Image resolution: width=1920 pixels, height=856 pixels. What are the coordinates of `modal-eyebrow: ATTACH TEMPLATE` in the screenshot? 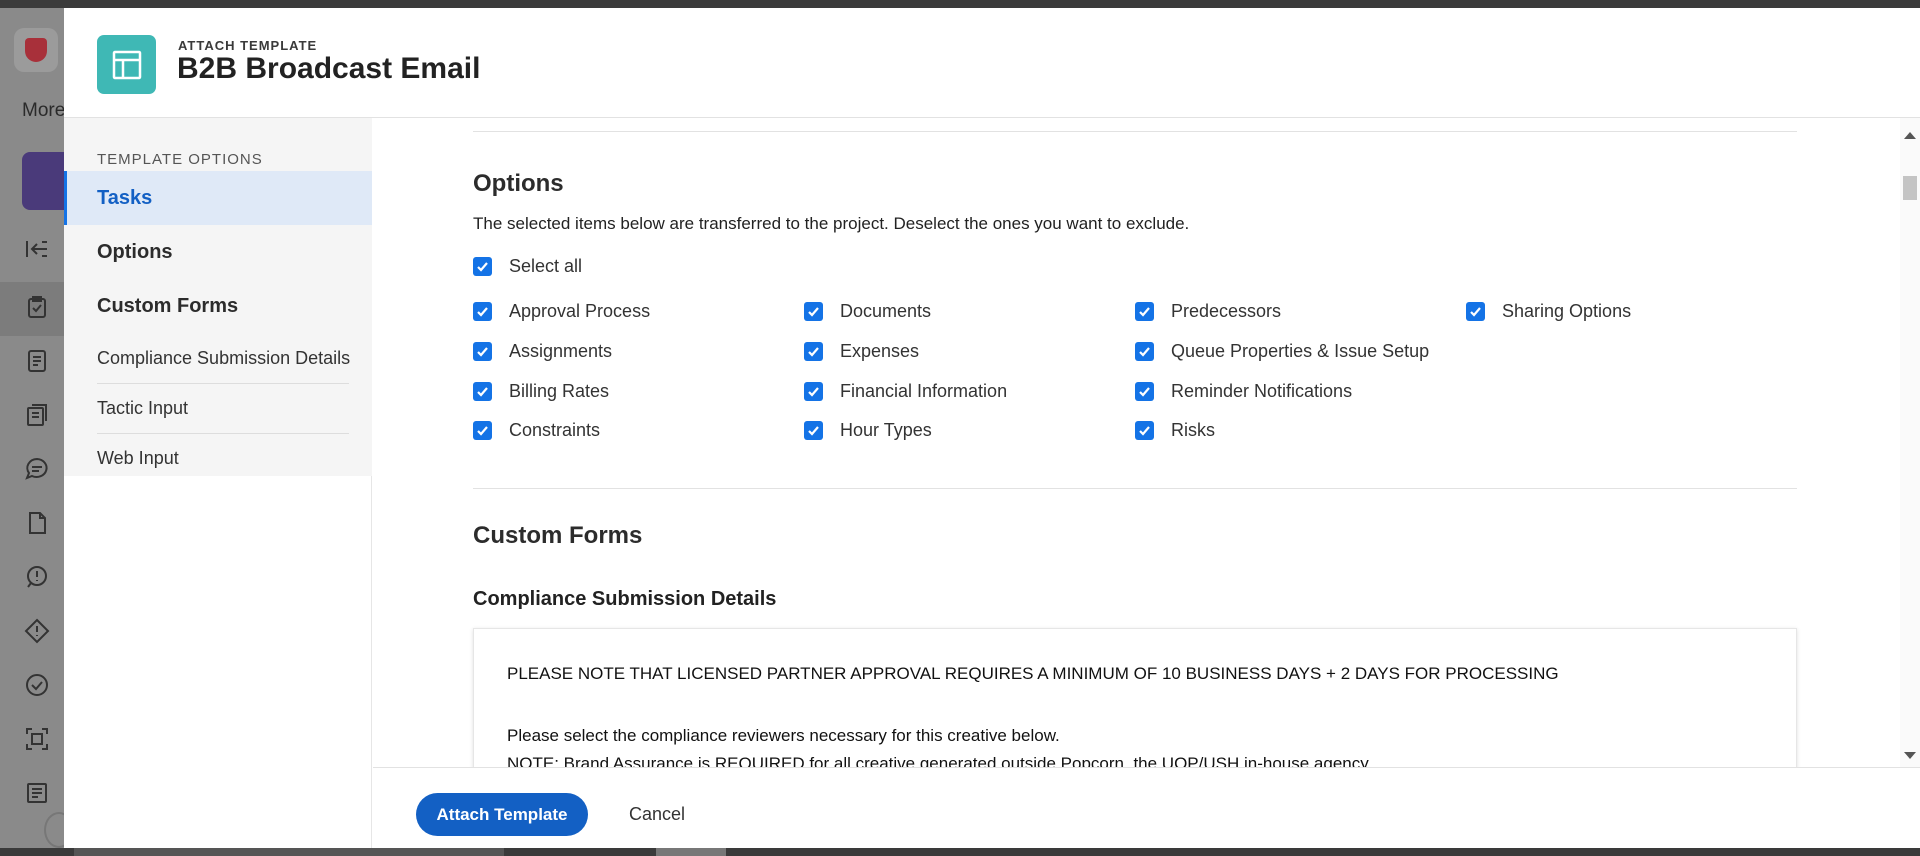 It's located at (248, 45).